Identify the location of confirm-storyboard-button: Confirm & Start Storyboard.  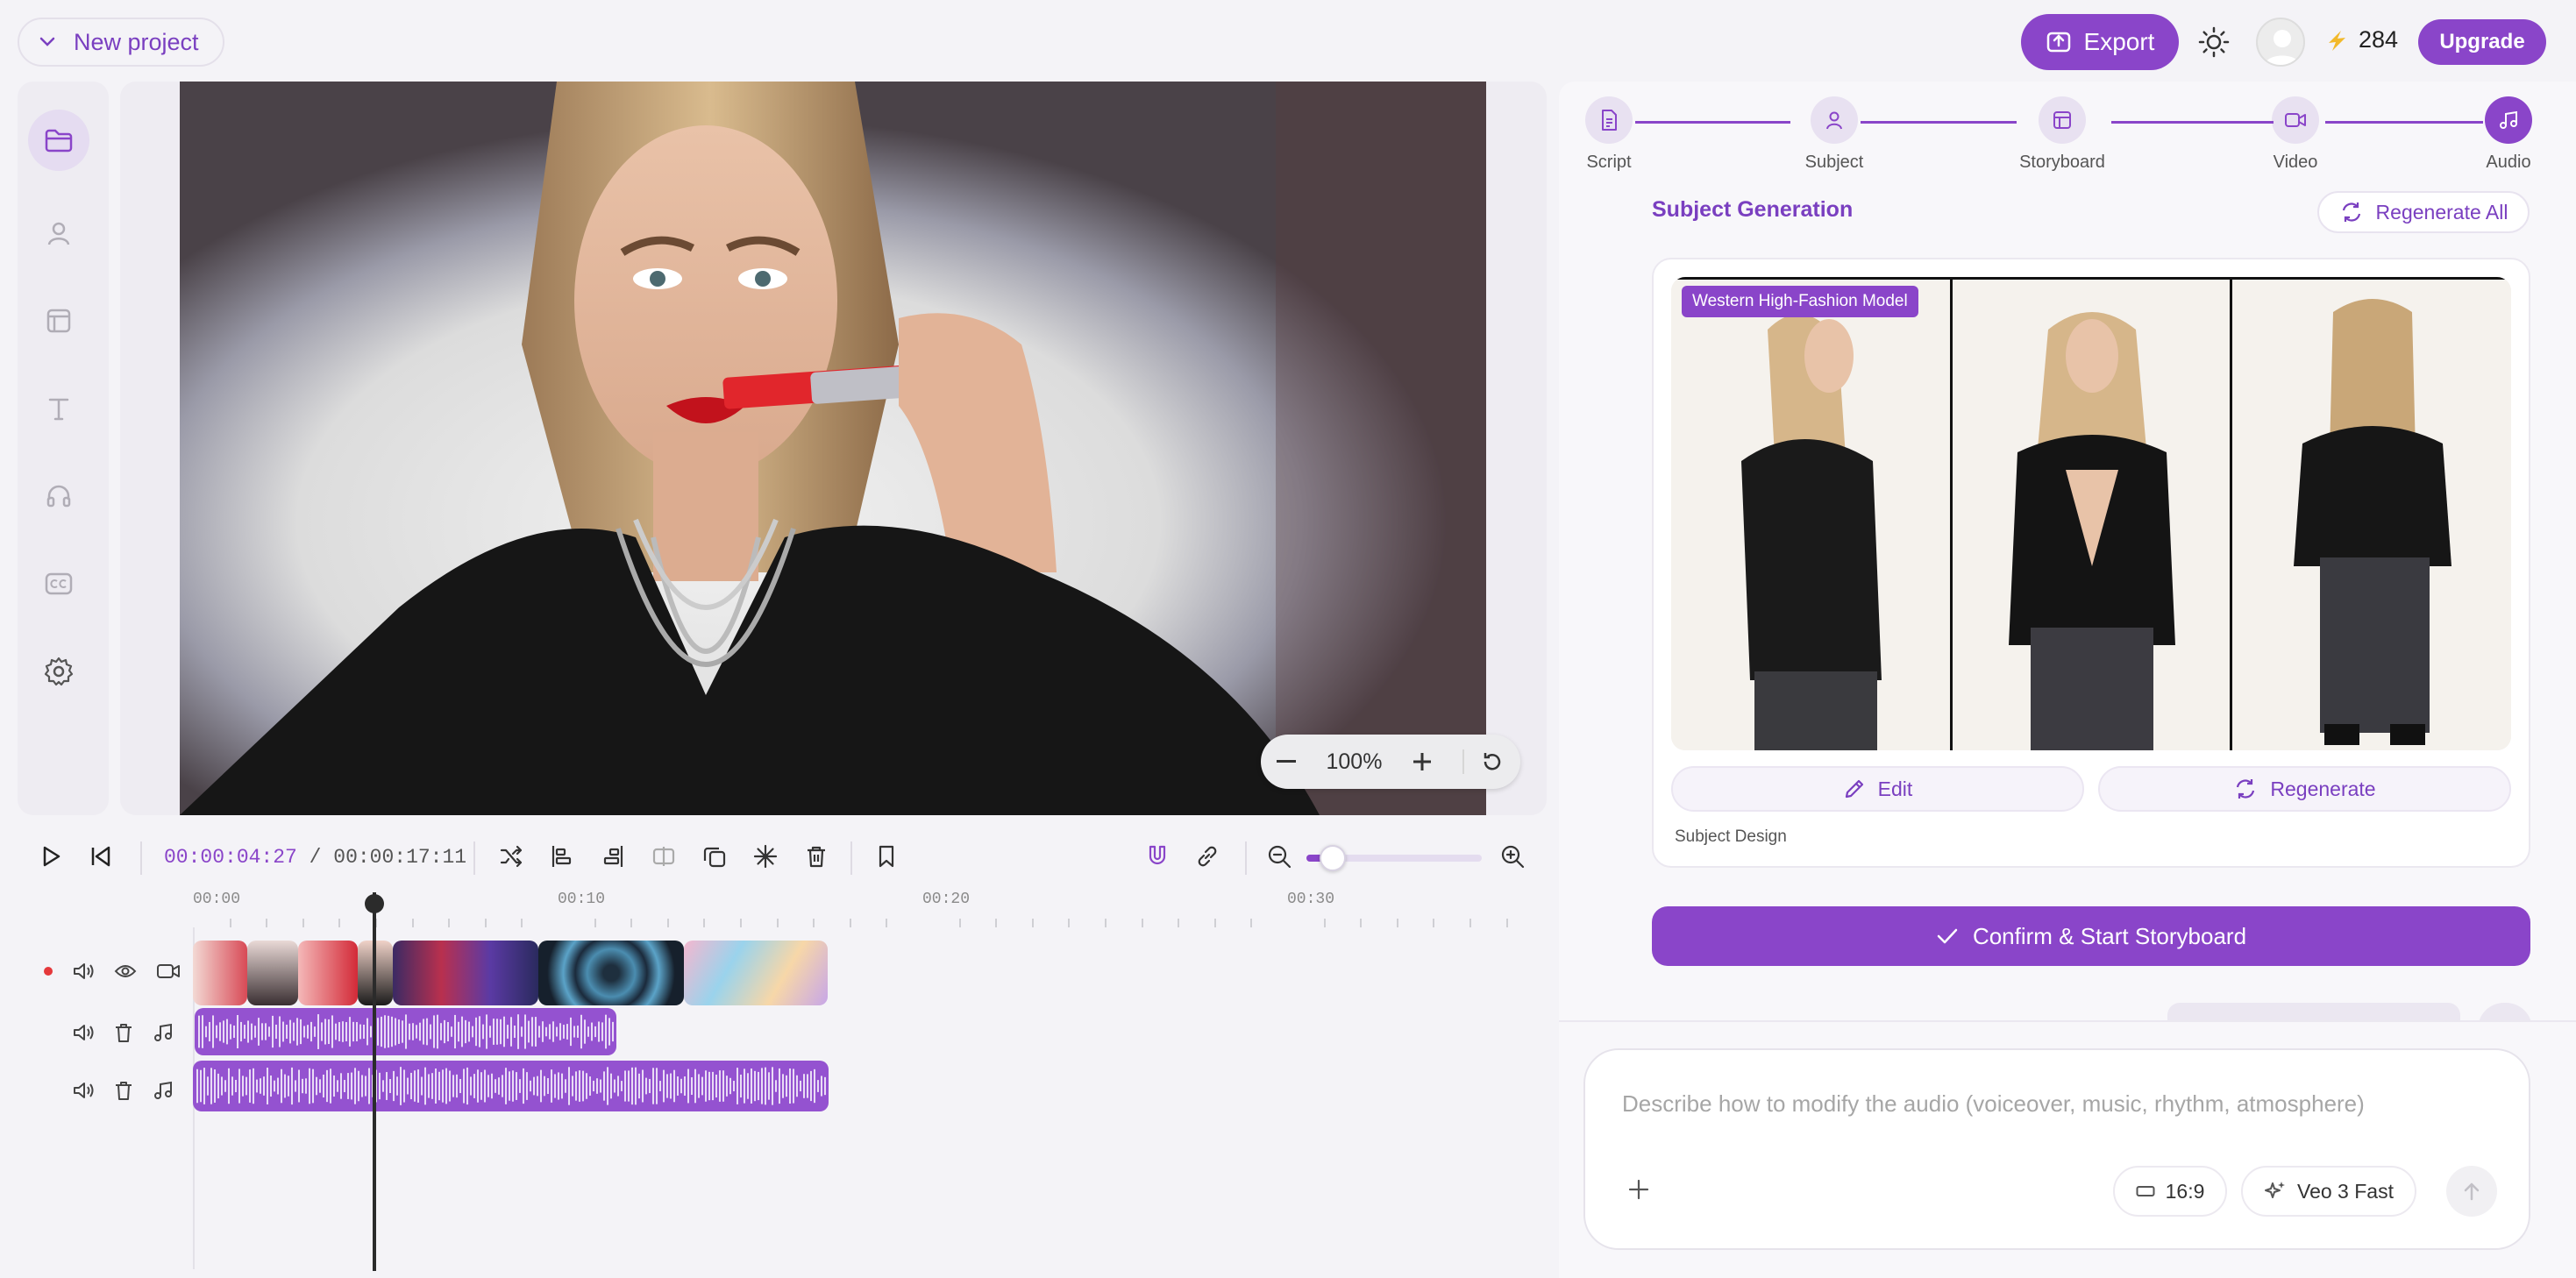
(2091, 936).